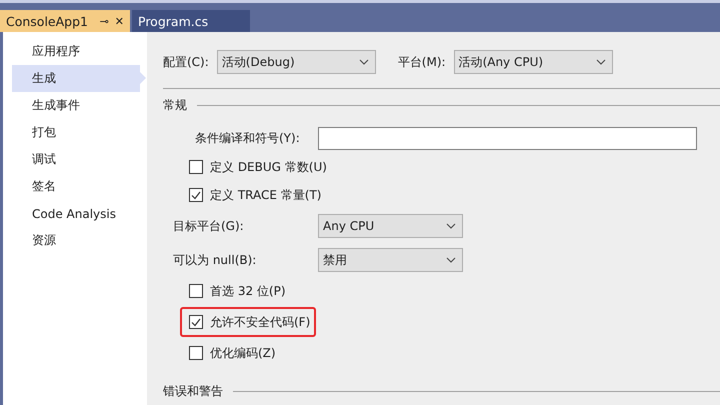 The image size is (720, 405). Describe the element at coordinates (79, 186) in the screenshot. I see `sidebar-item: 签名` at that location.